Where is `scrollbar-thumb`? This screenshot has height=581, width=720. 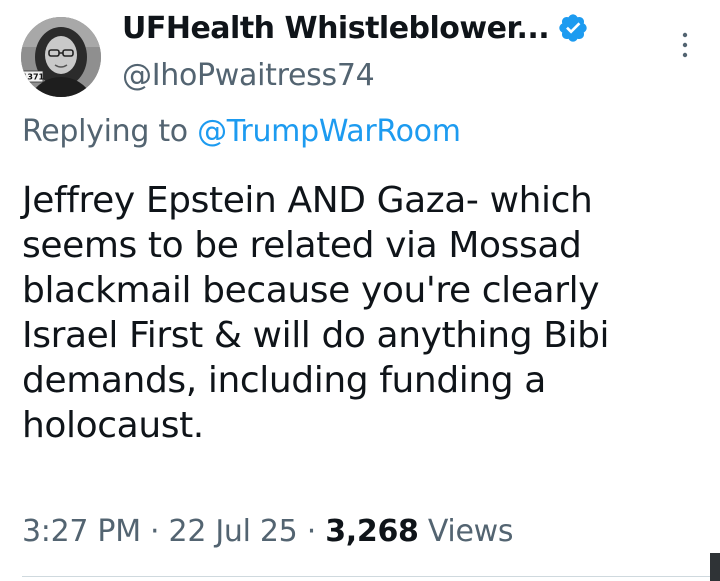
scrollbar-thumb is located at coordinates (715, 567).